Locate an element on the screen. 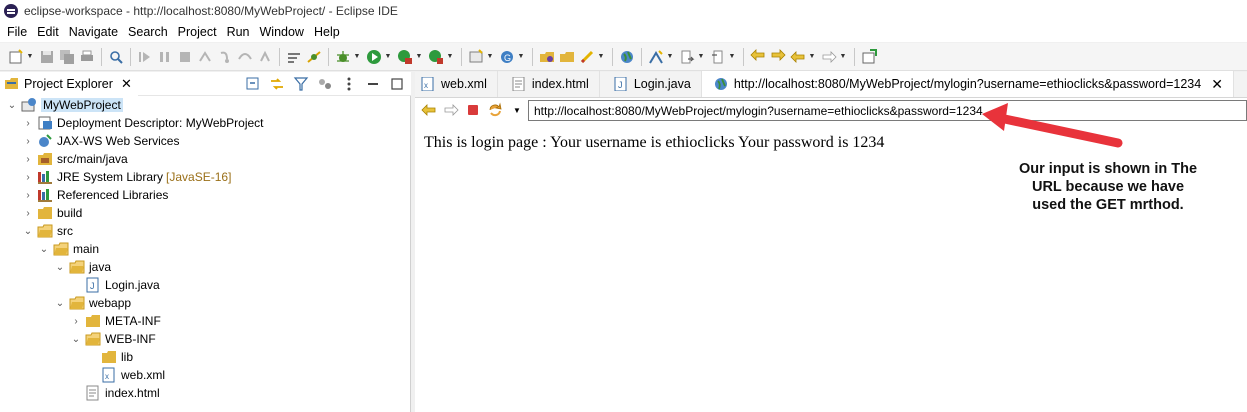 This screenshot has width=1247, height=412. menu-run: Run is located at coordinates (238, 32).